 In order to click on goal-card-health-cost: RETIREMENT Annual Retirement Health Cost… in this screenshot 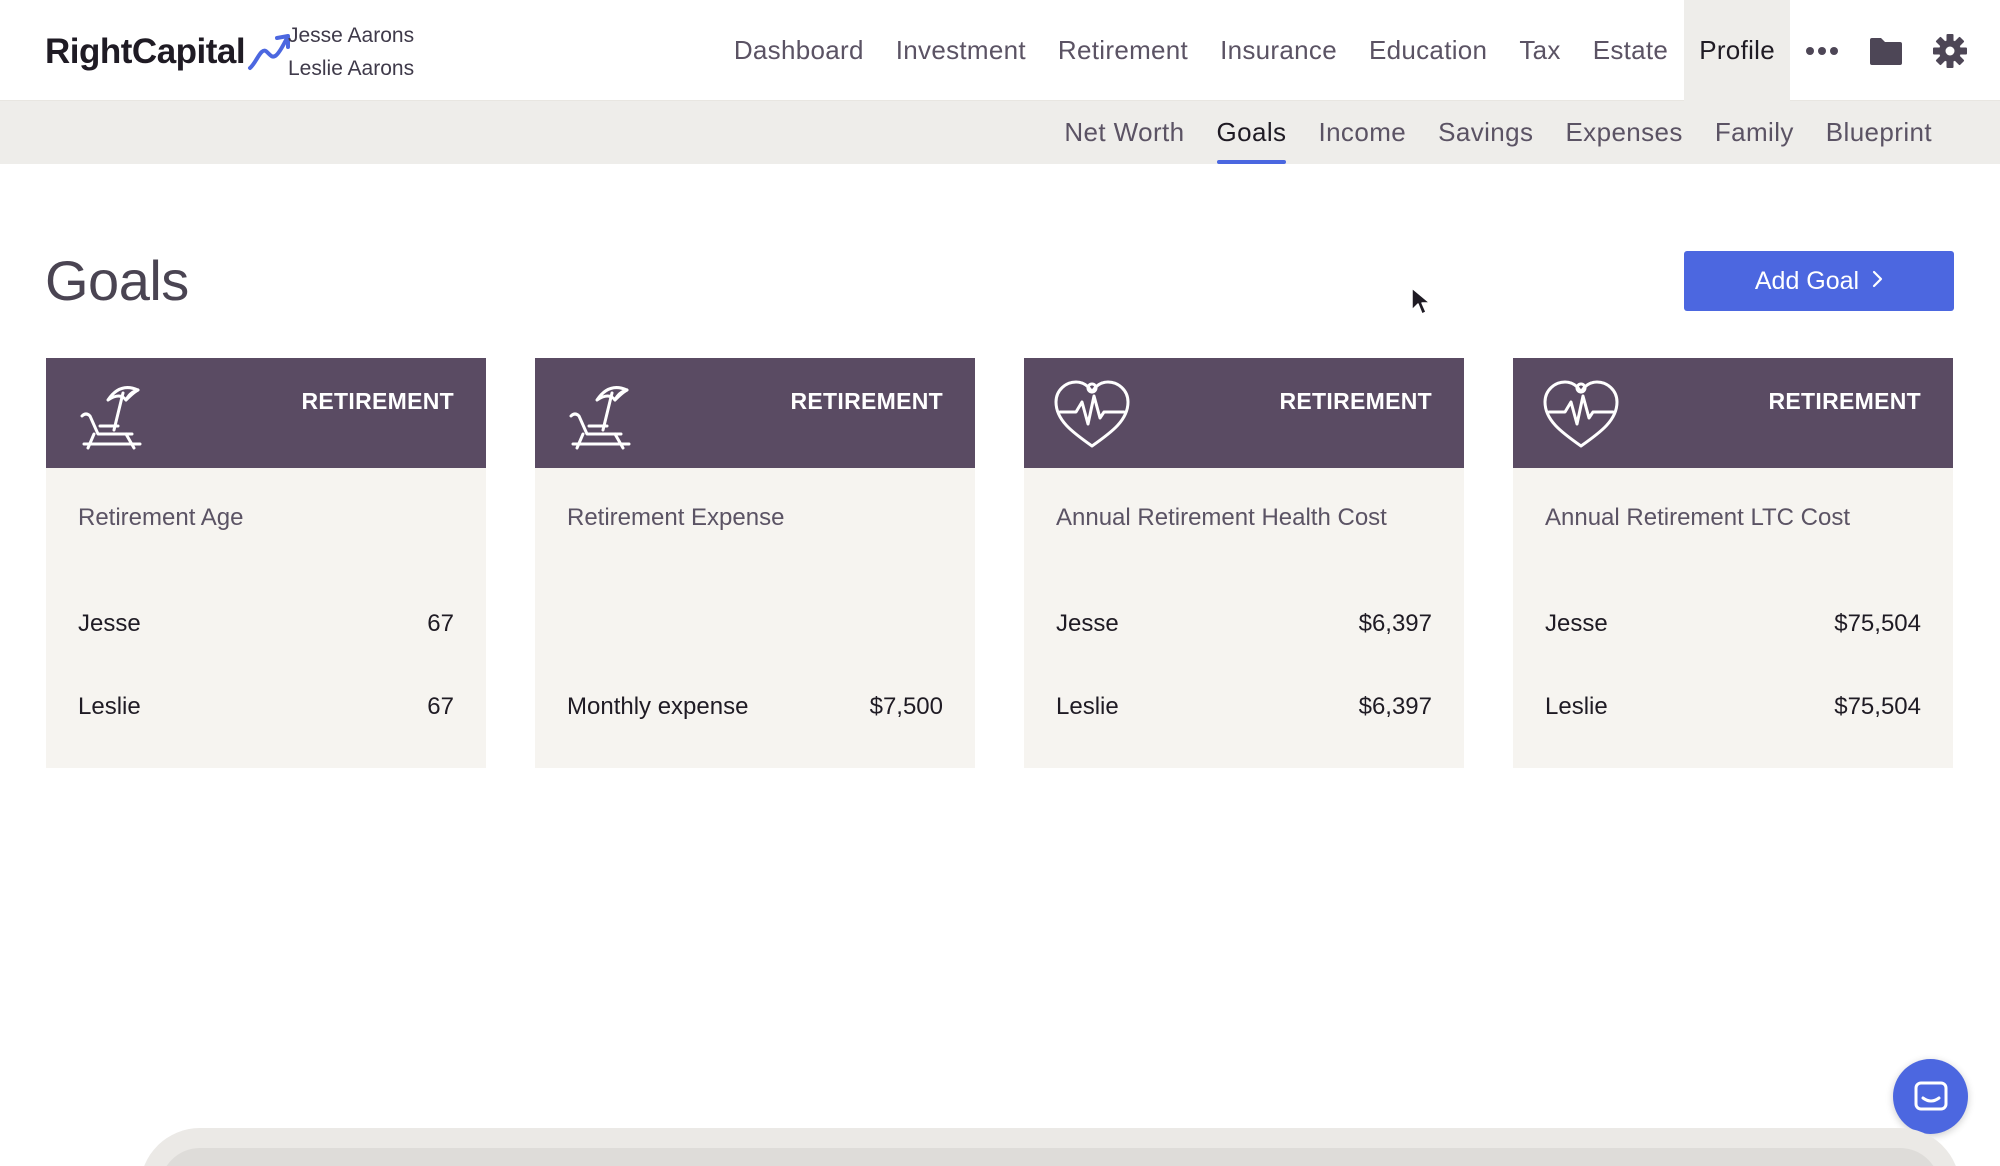, I will do `click(1244, 563)`.